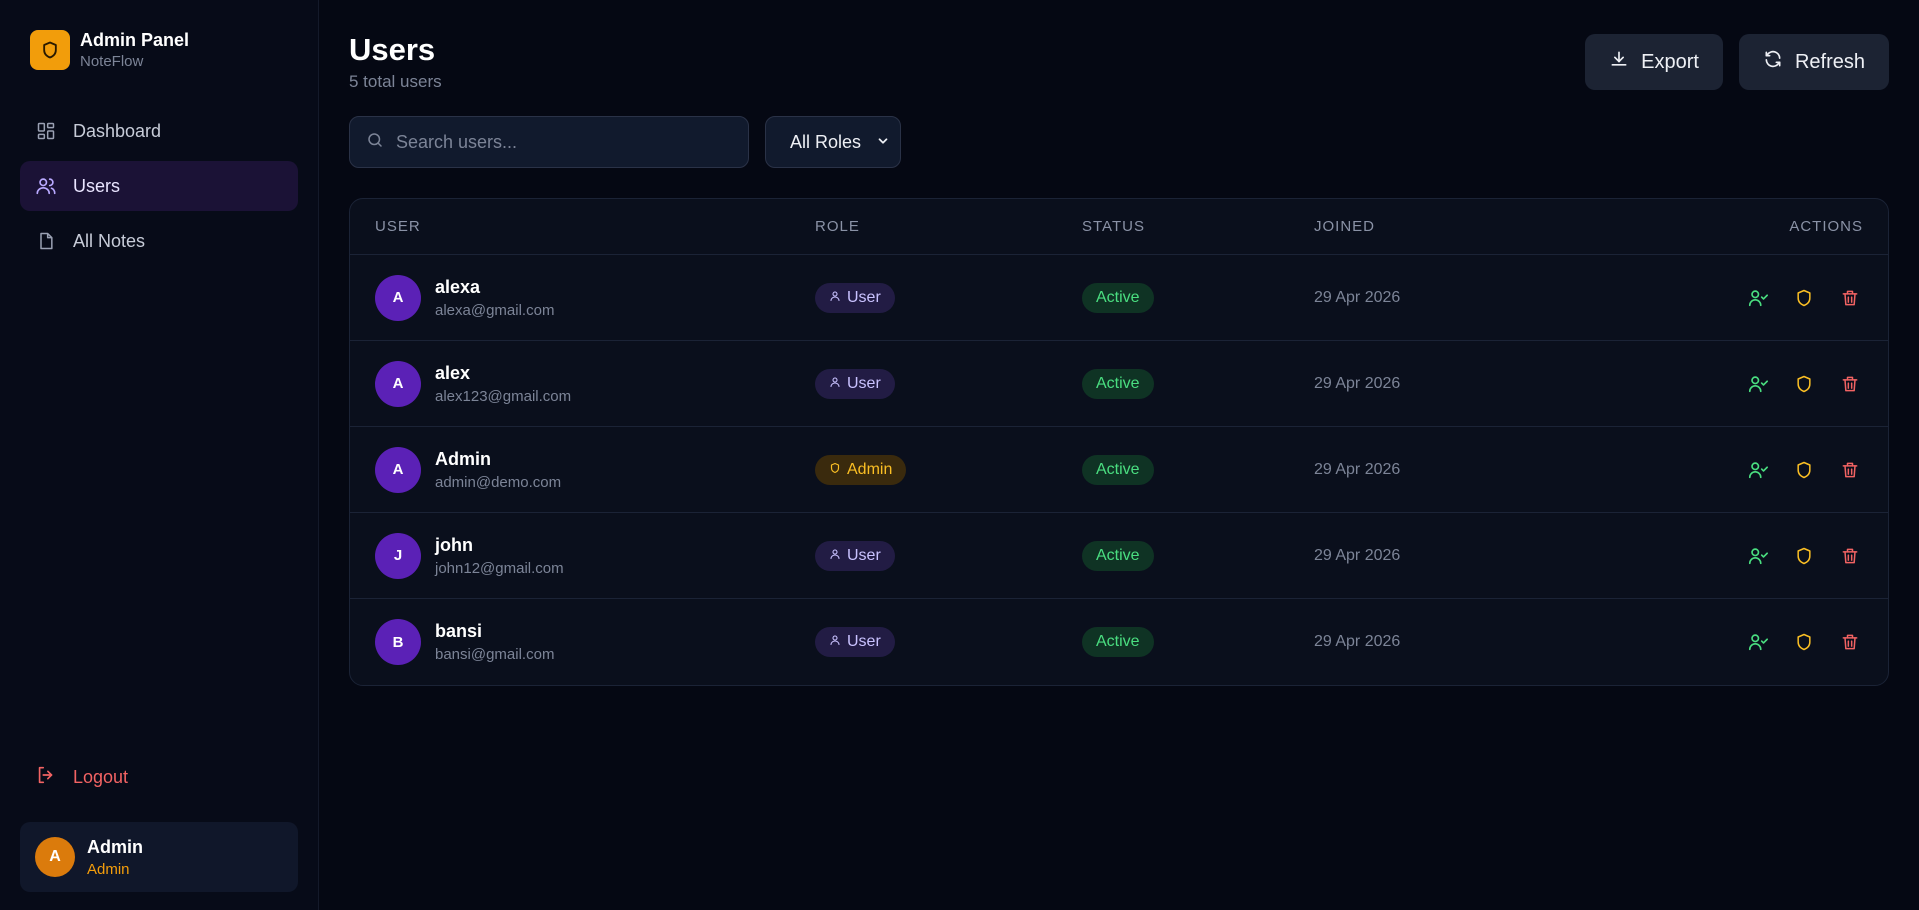  Describe the element at coordinates (498, 482) in the screenshot. I see `user-email: admin@demo.com` at that location.